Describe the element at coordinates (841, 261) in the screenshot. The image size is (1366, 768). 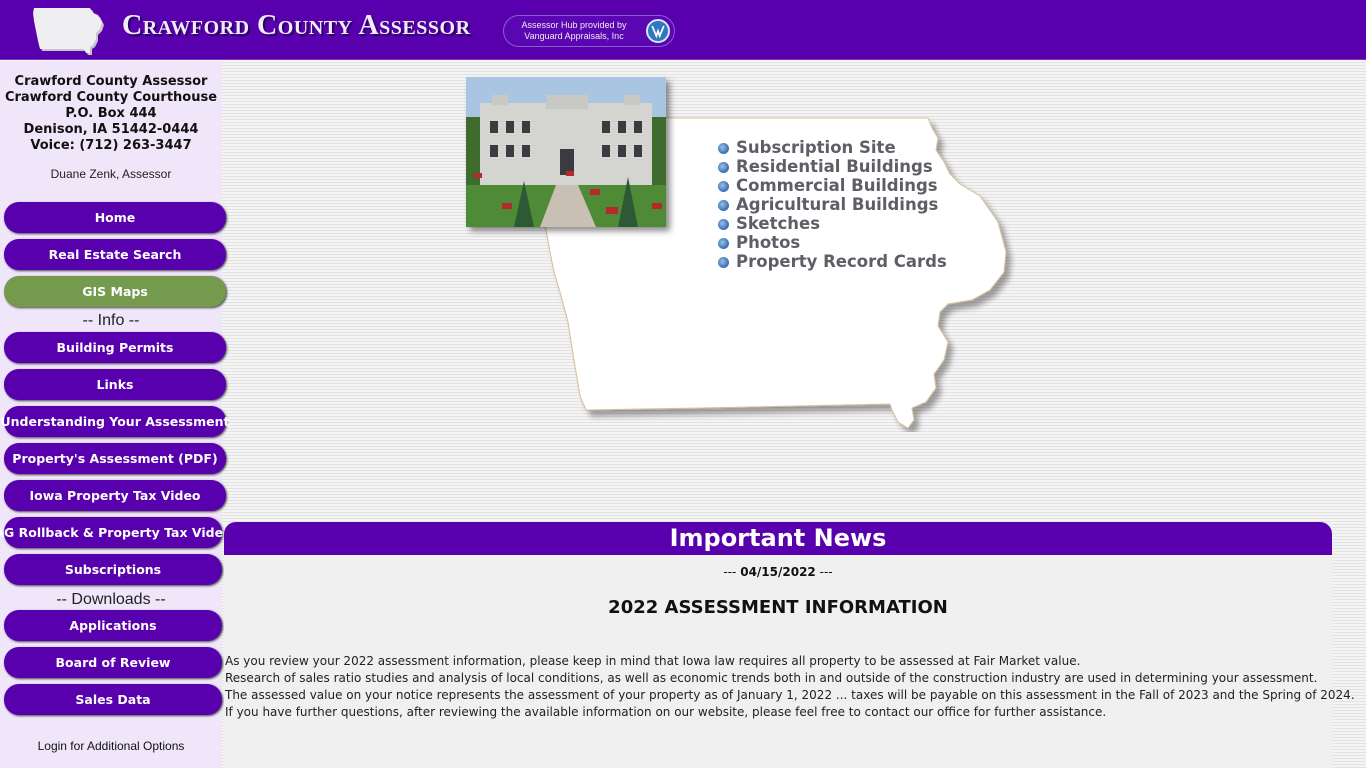
I see `feature-label: Property Record Cards` at that location.